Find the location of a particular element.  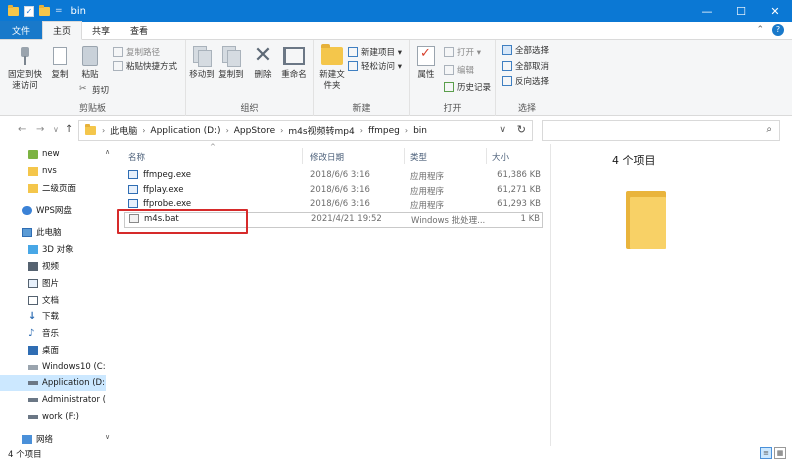

cut-button: ✂ 剪切 is located at coordinates (94, 90).